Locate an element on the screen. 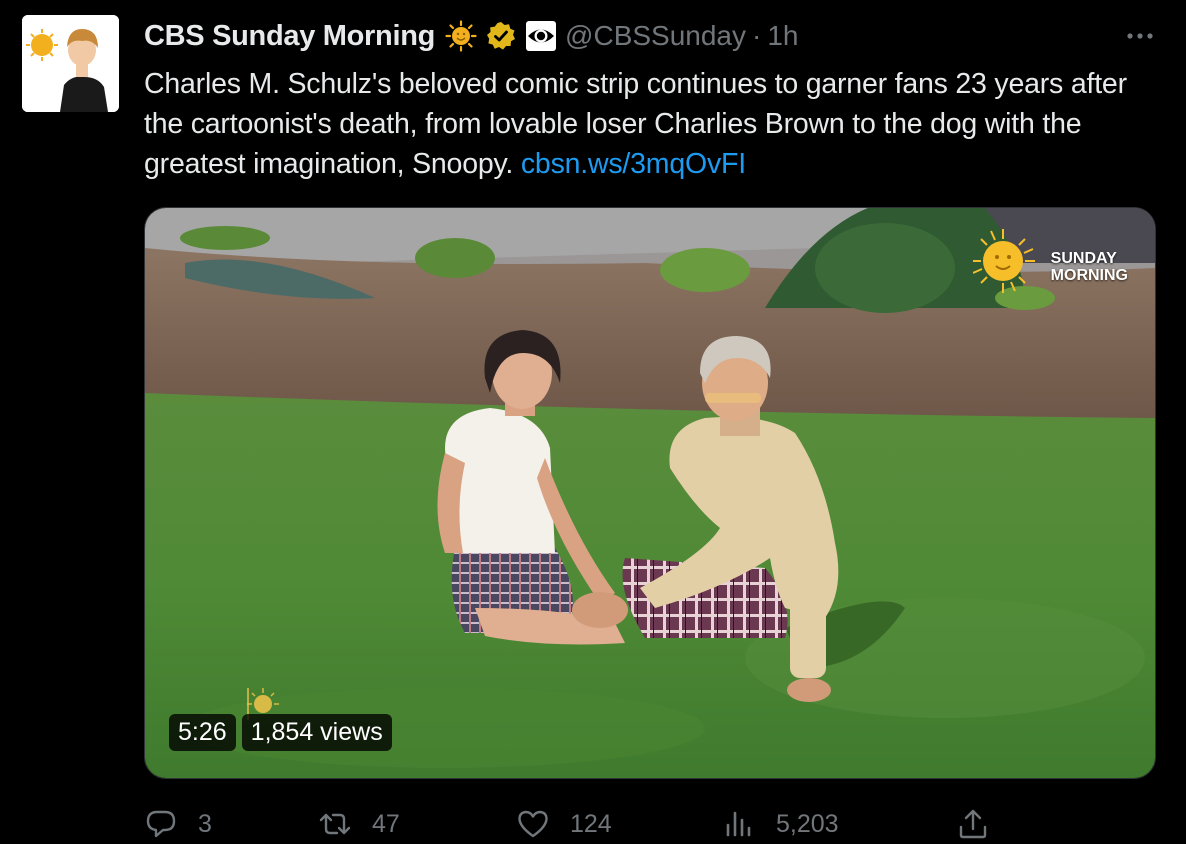  heart-icon is located at coordinates (533, 824).